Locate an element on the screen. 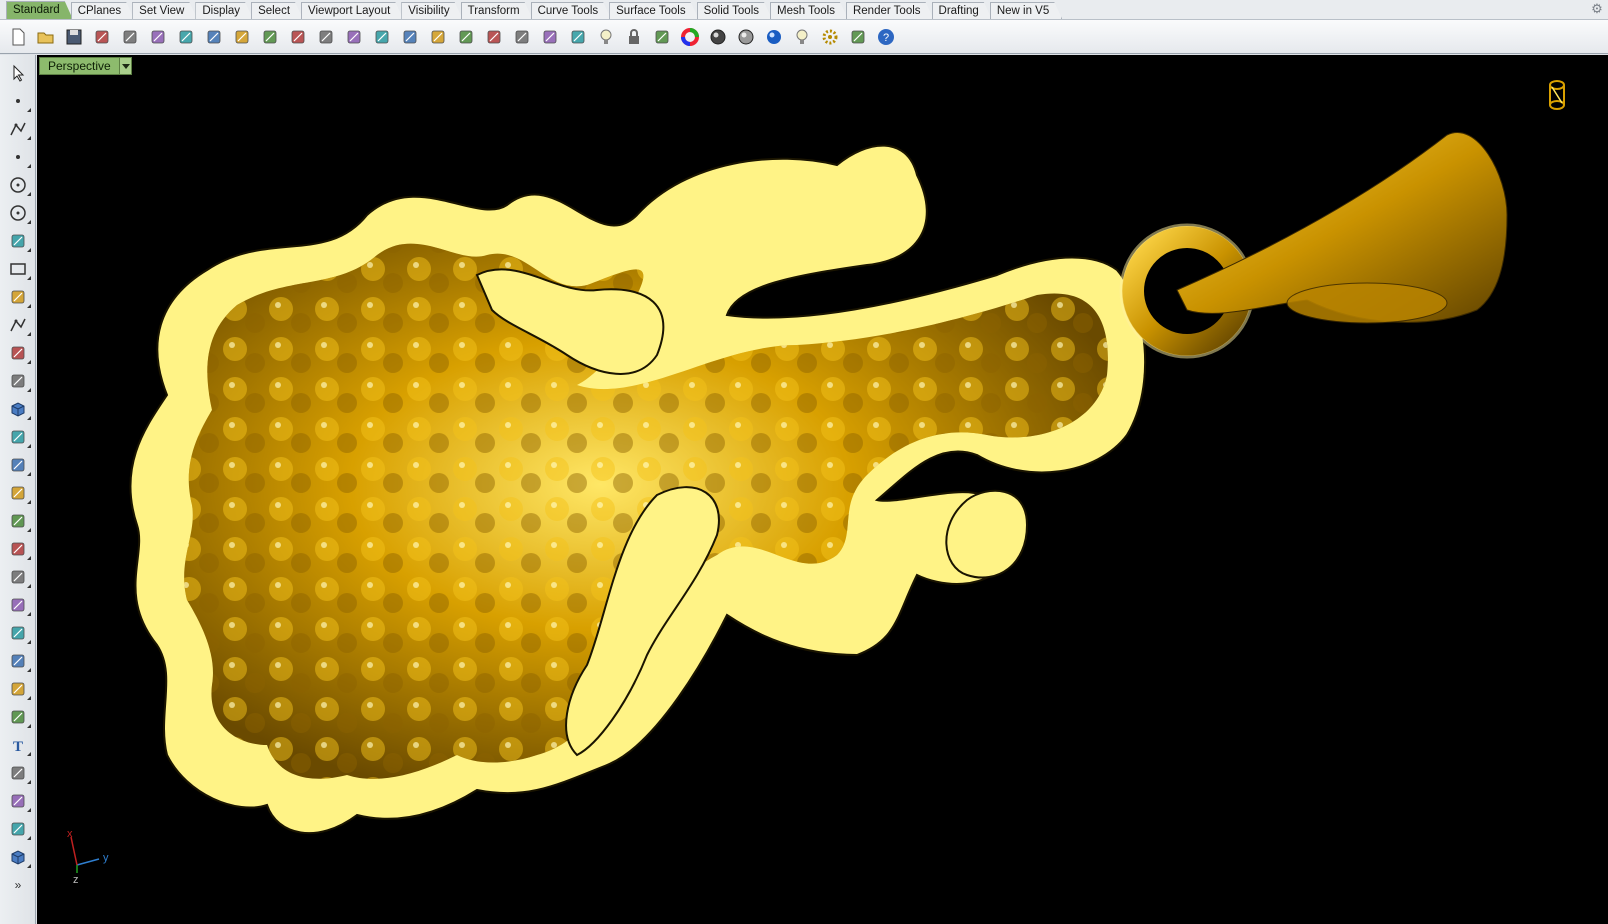 This screenshot has width=1608, height=924. lock-icon is located at coordinates (634, 37).